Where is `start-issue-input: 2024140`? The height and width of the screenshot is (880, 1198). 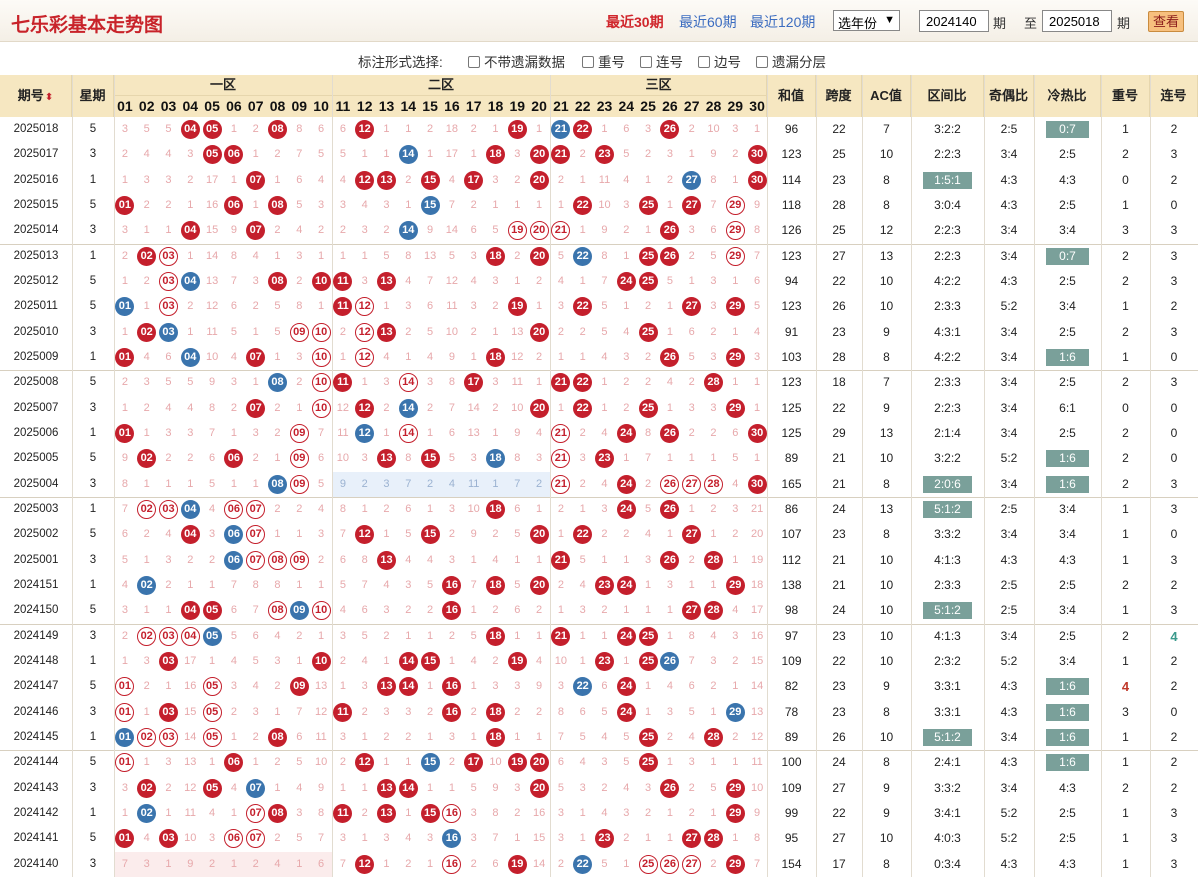
start-issue-input: 2024140 is located at coordinates (954, 21).